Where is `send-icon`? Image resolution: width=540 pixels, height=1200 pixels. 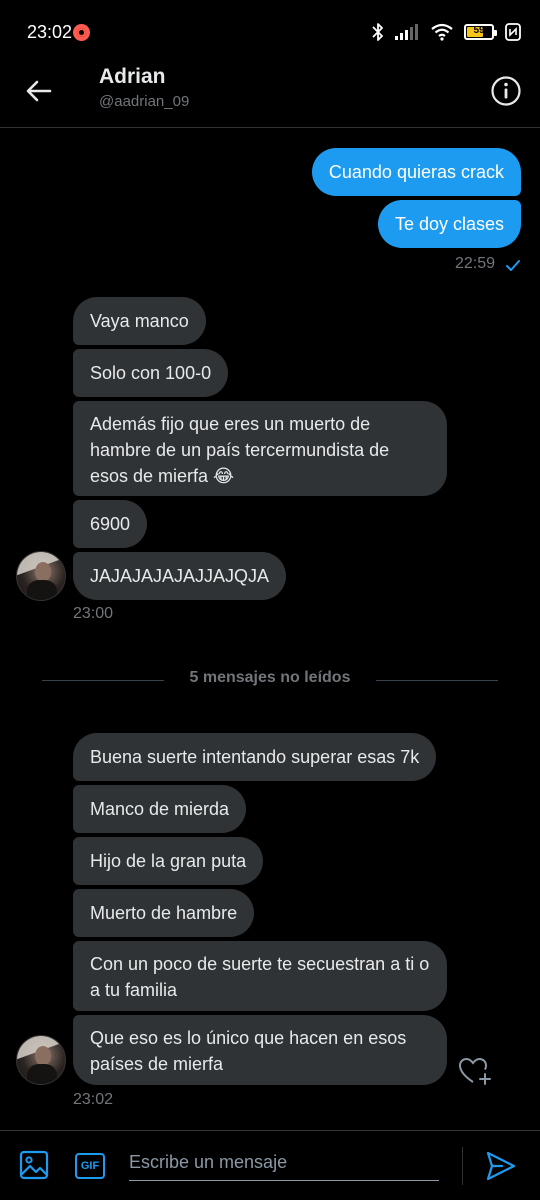 send-icon is located at coordinates (501, 1166).